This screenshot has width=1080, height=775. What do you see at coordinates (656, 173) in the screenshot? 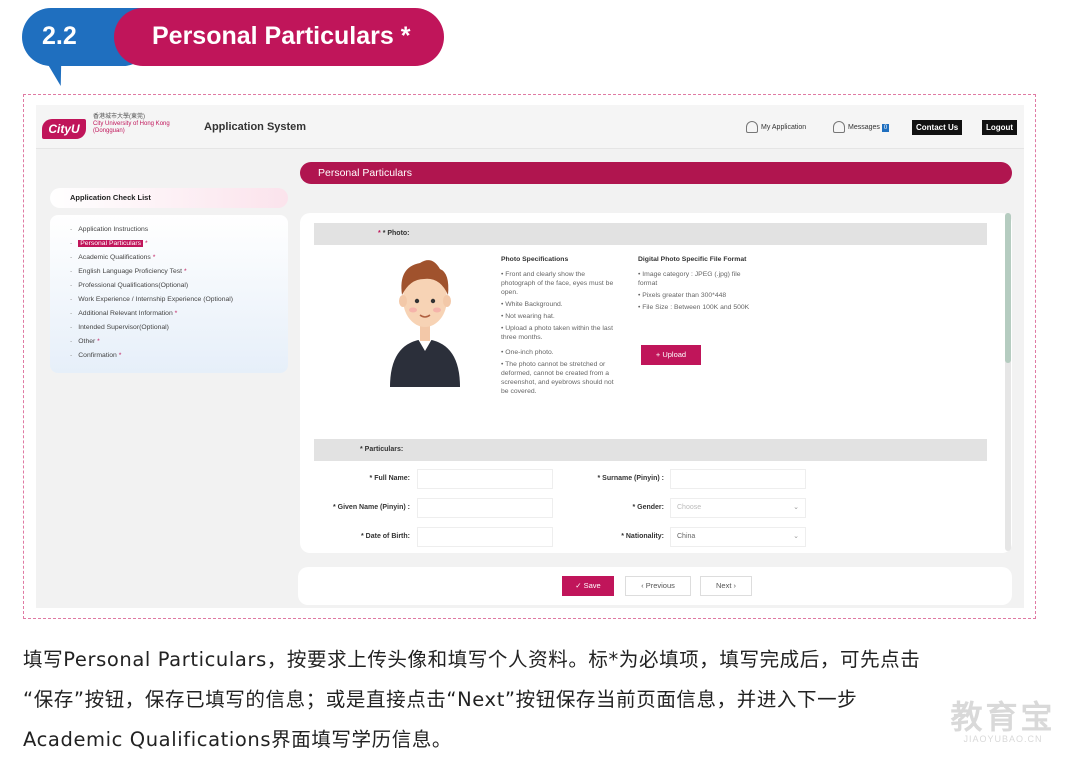
I see `main-section-title: Personal Particulars` at bounding box center [656, 173].